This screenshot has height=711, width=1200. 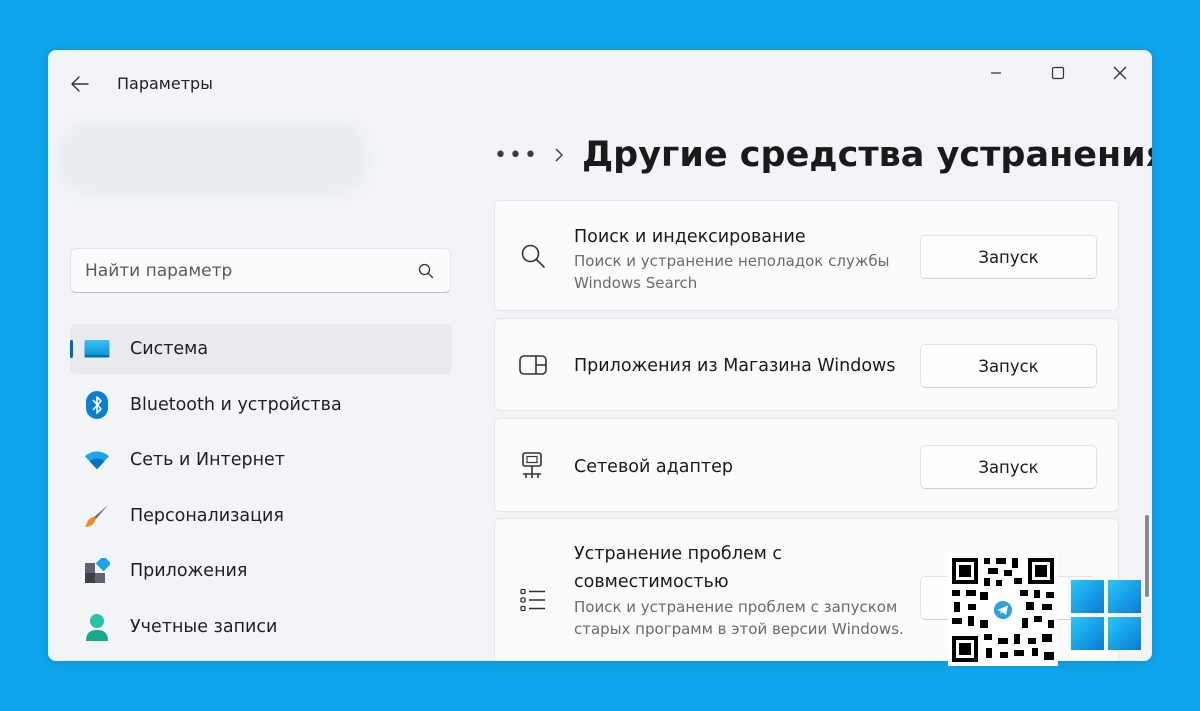 What do you see at coordinates (97, 627) in the screenshot?
I see `account-icon` at bounding box center [97, 627].